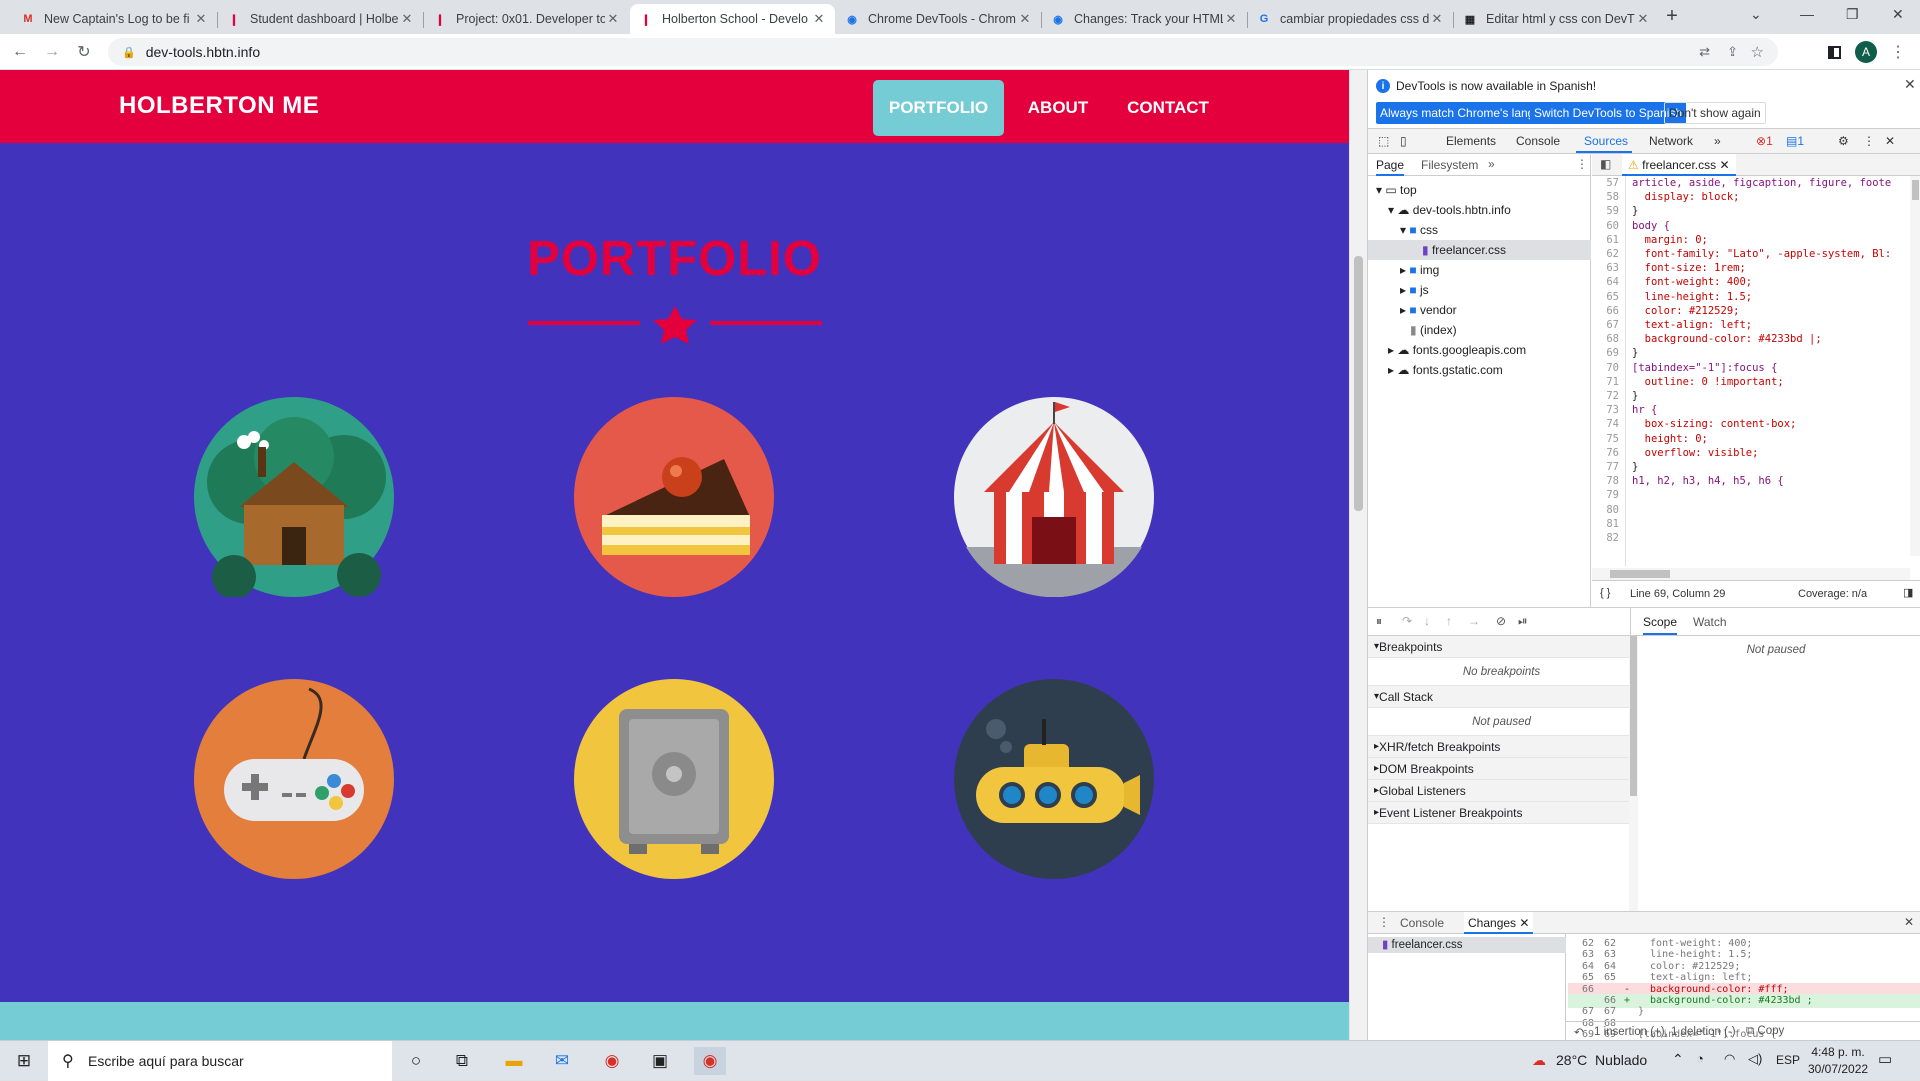 This screenshot has width=1920, height=1081. What do you see at coordinates (1605, 481) in the screenshot?
I see `line-number: 78` at bounding box center [1605, 481].